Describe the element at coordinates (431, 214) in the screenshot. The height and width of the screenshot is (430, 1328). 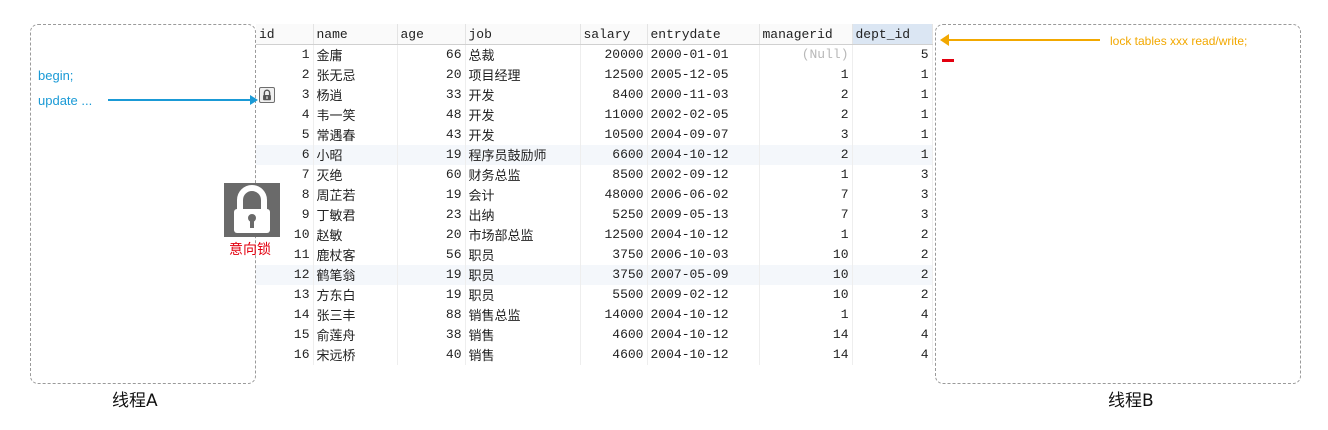
I see `cell-age: 23` at that location.